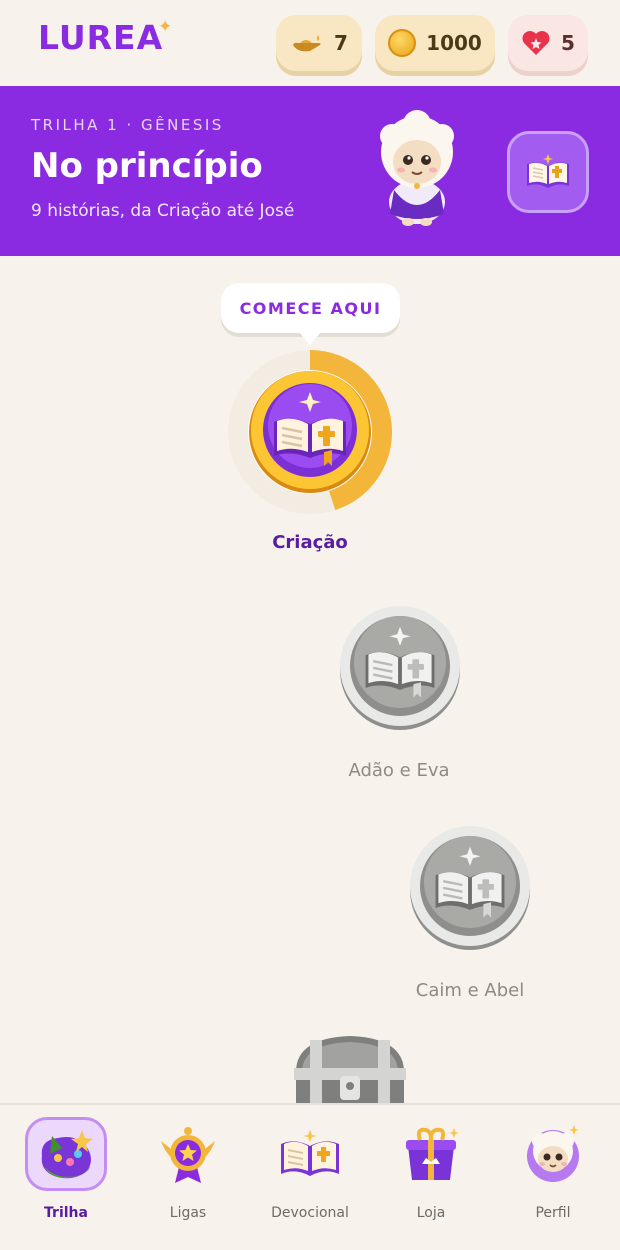  Describe the element at coordinates (310, 314) in the screenshot. I see `start-here-tooltip: COMECE AQUI` at that location.